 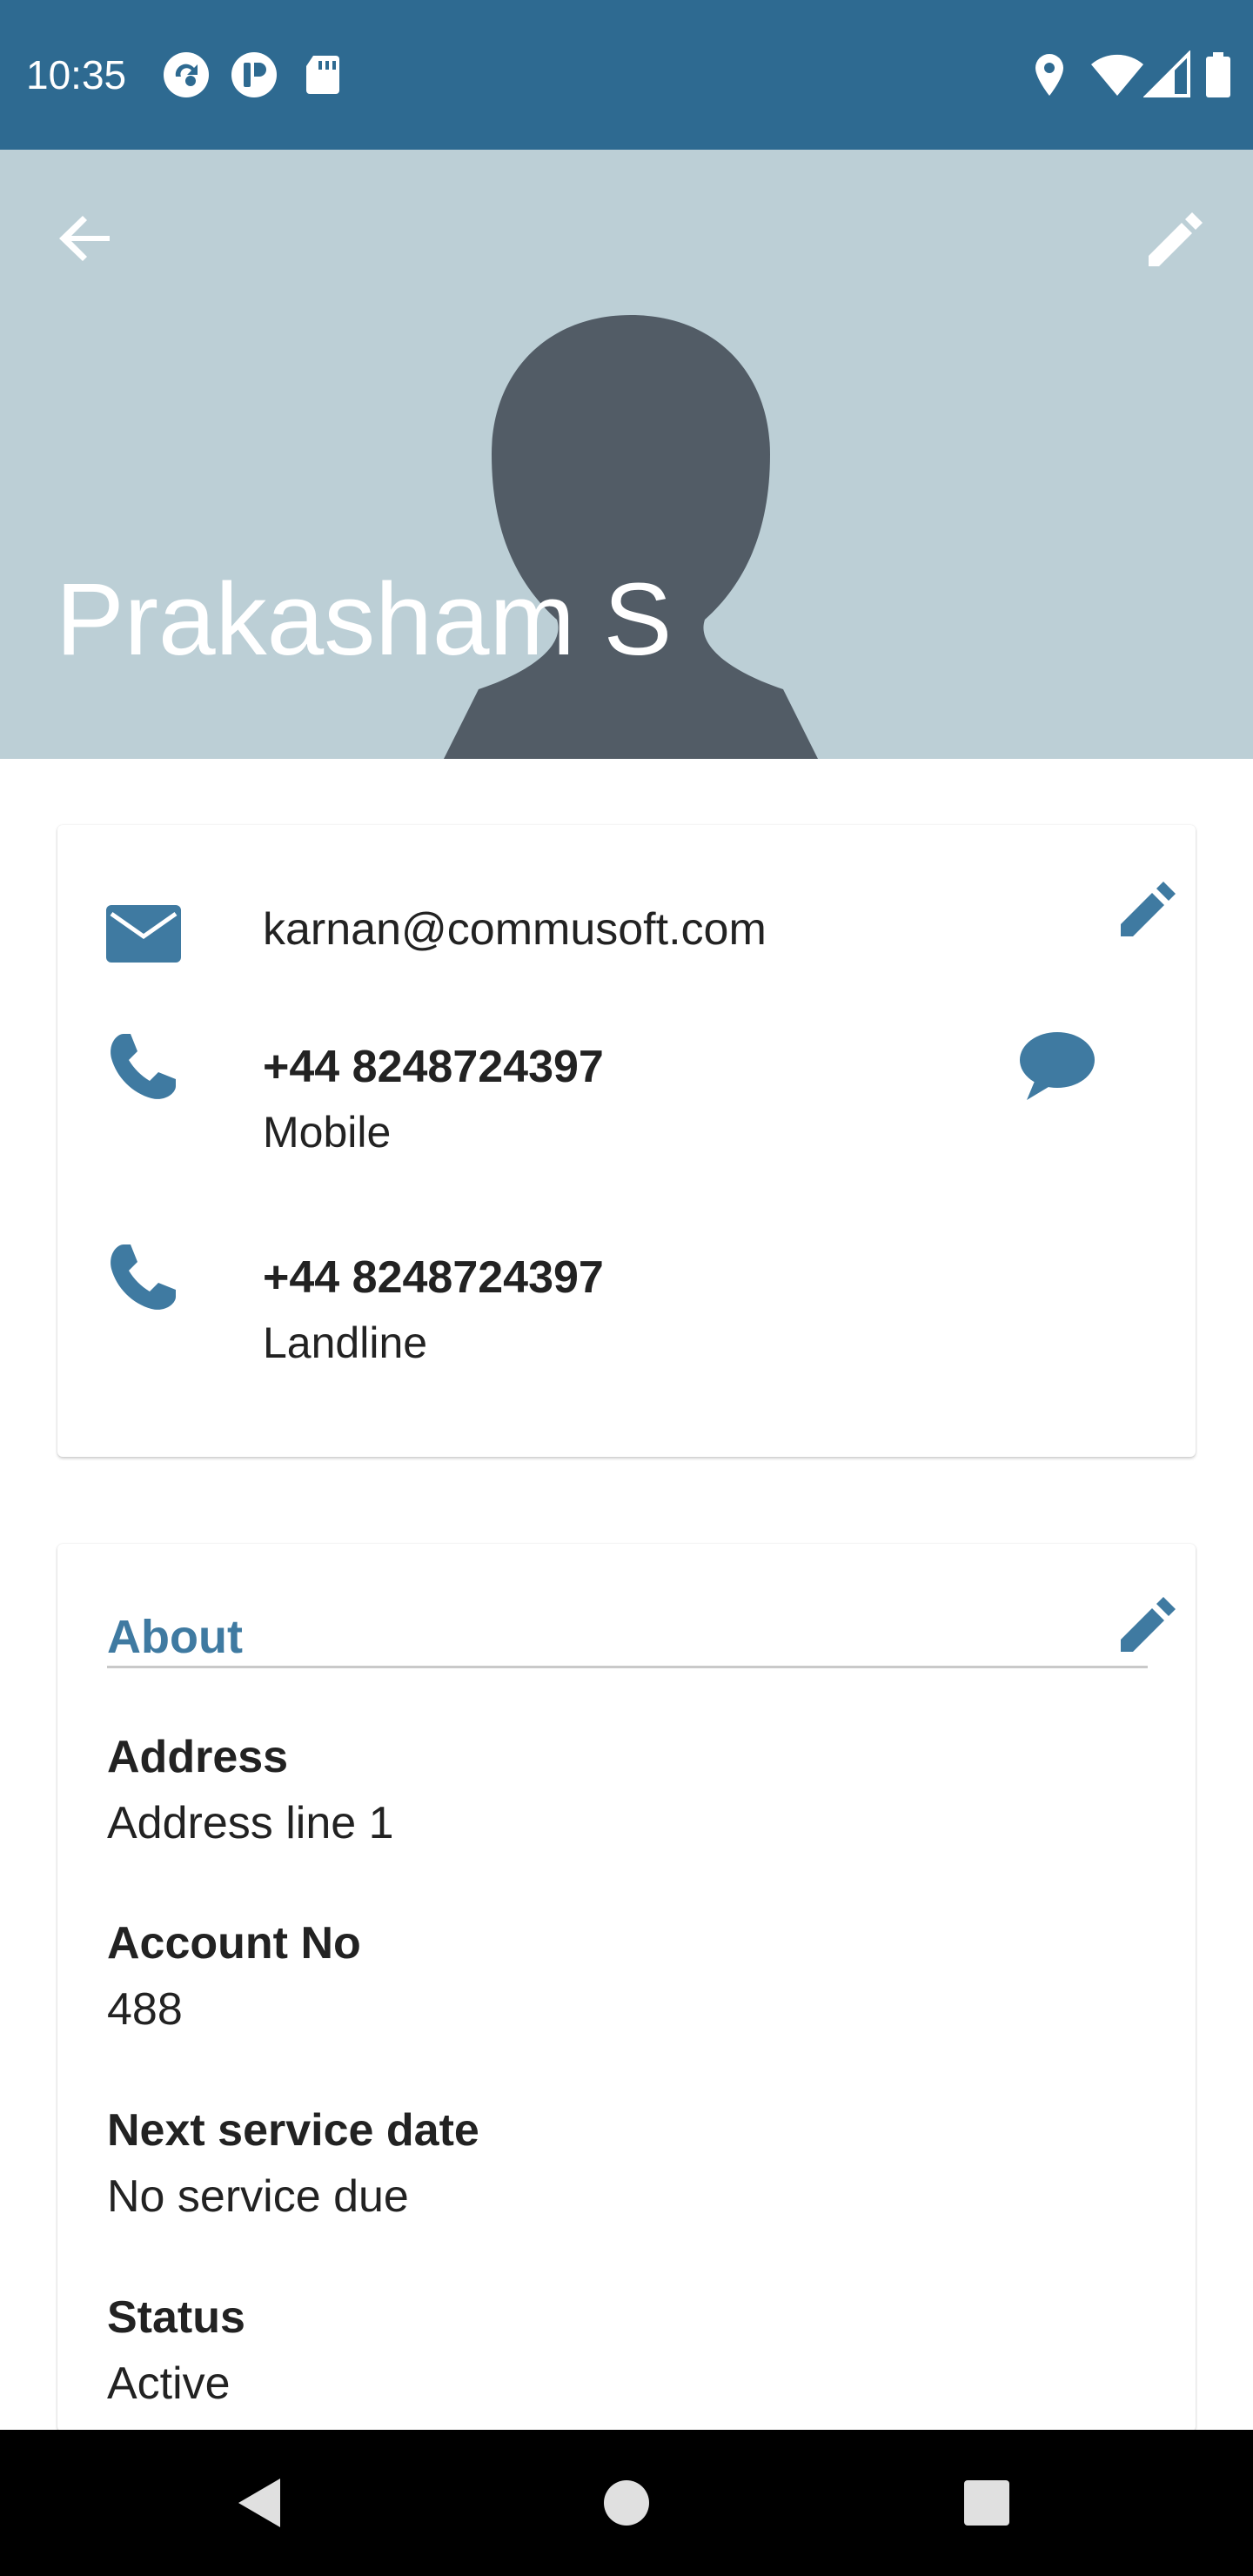 What do you see at coordinates (186, 74) in the screenshot?
I see `sync-icon` at bounding box center [186, 74].